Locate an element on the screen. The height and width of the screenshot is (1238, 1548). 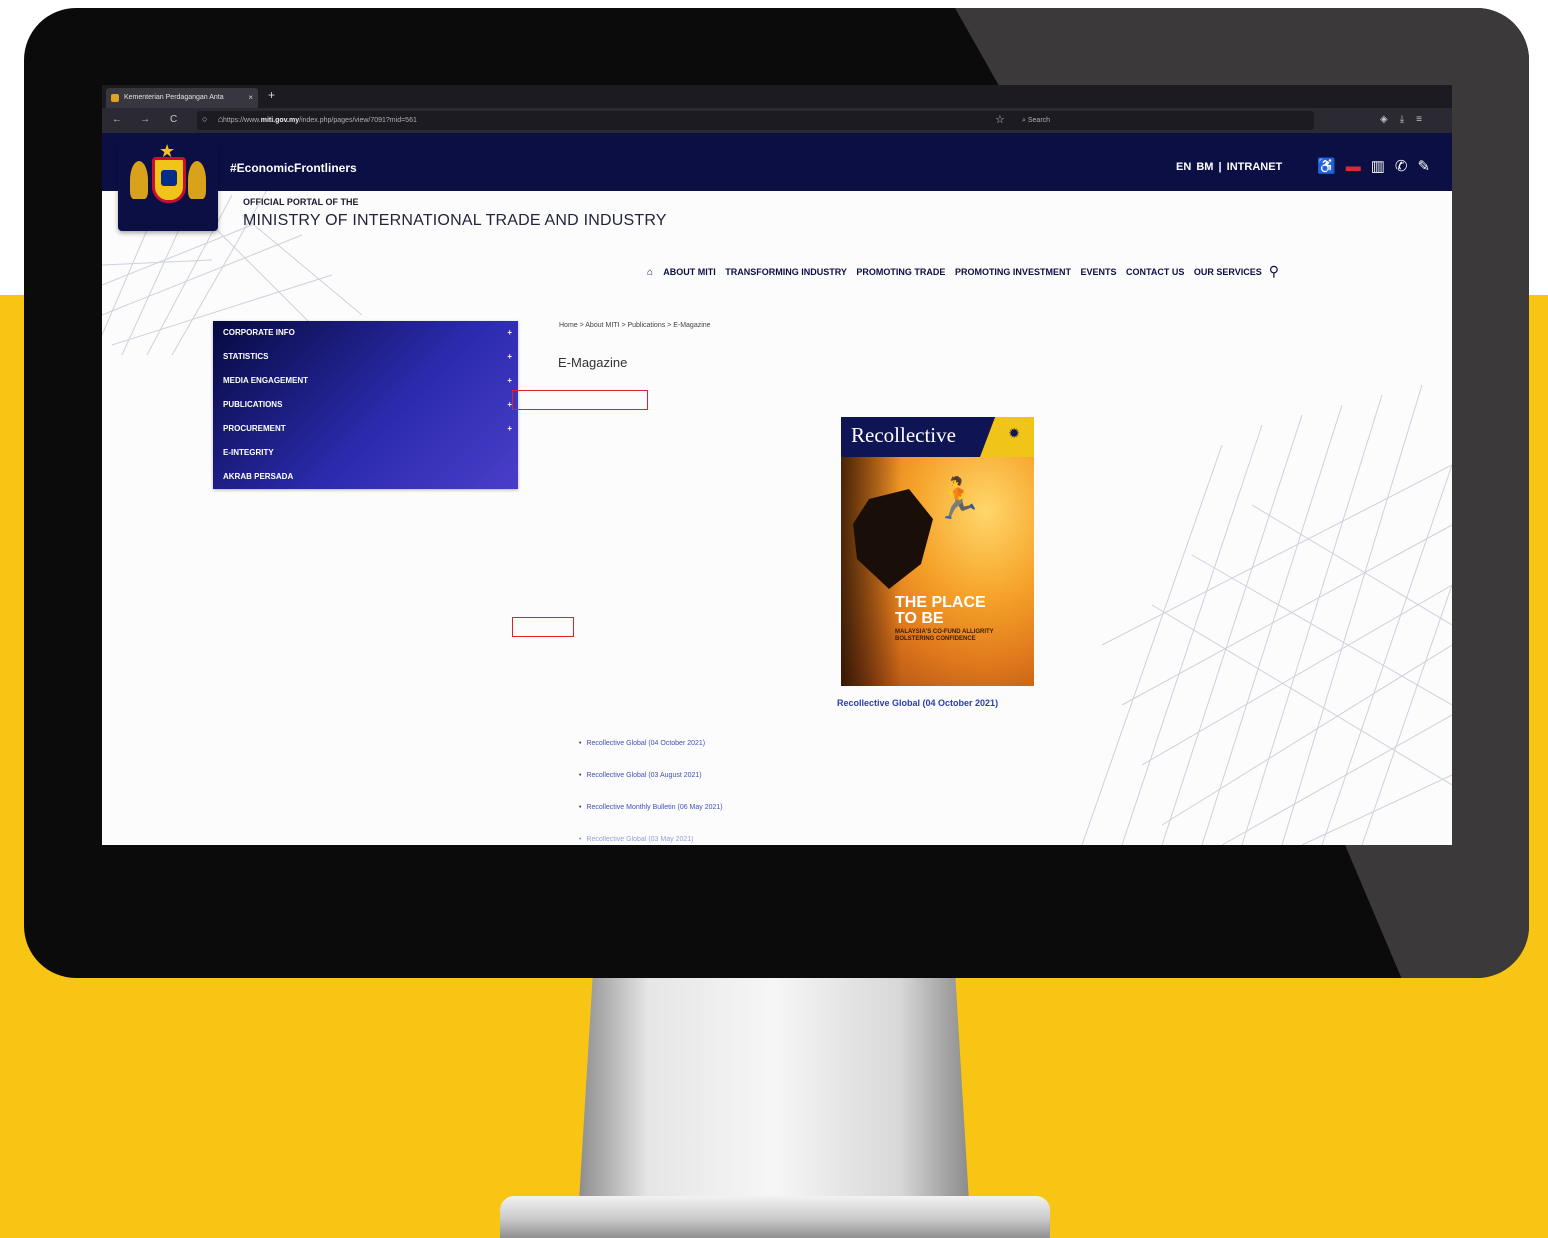
runner-icon: 🏃 is located at coordinates (958, 499).